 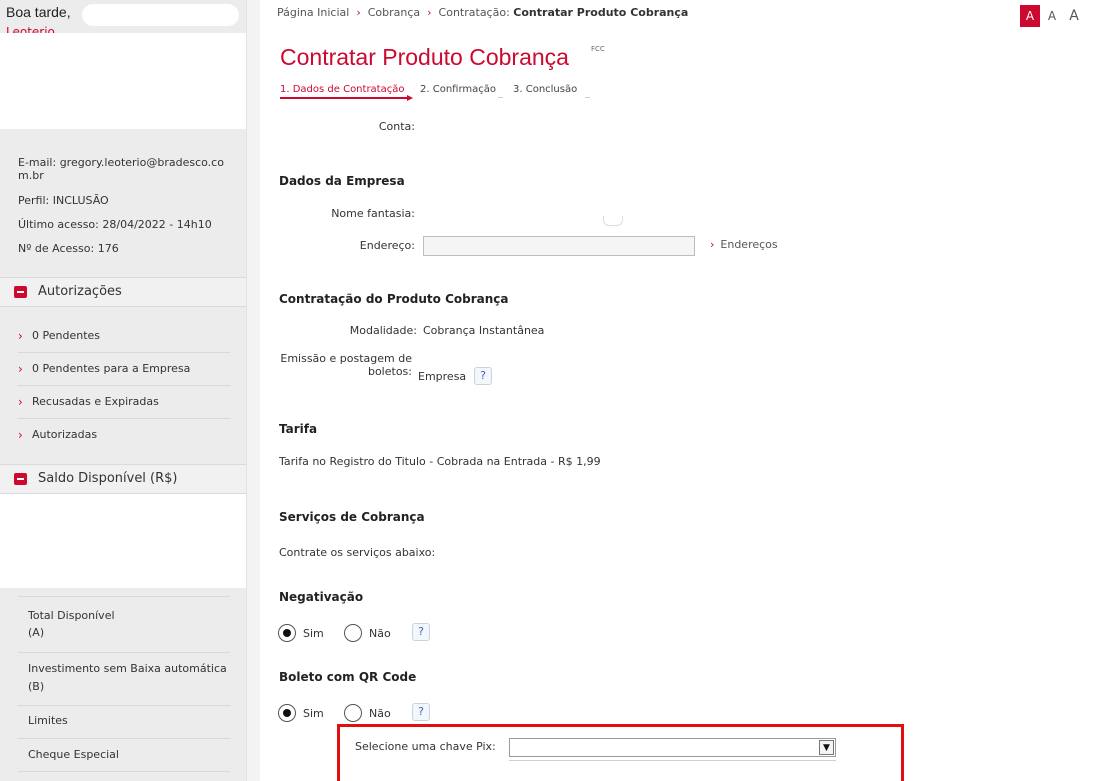 What do you see at coordinates (313, 12) in the screenshot?
I see `breadcrumb-home: Página Inicial` at bounding box center [313, 12].